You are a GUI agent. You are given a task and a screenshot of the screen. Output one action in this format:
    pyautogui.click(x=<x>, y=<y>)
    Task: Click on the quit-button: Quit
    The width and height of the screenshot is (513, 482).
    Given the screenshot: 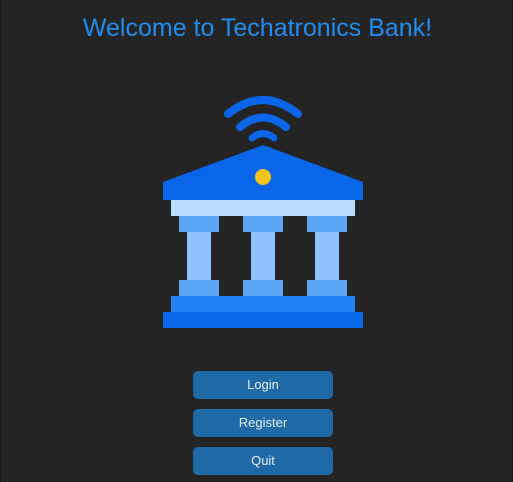 What is the action you would take?
    pyautogui.click(x=263, y=461)
    